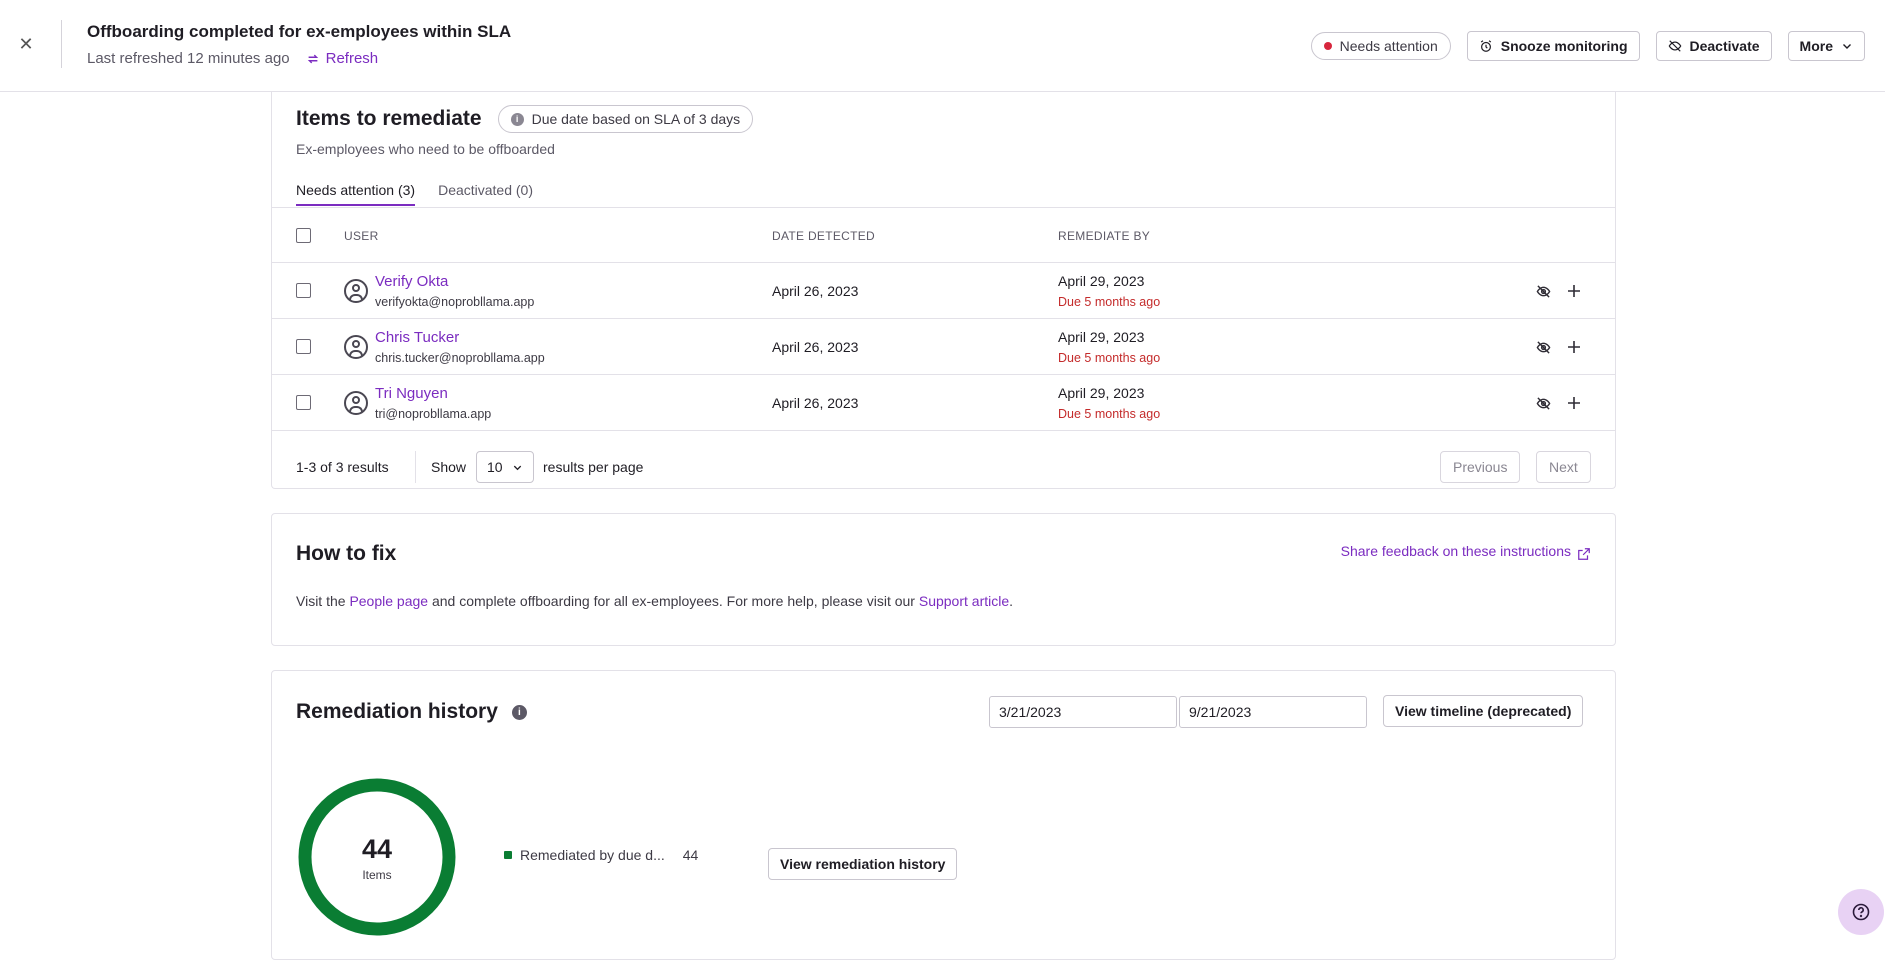  I want to click on share-feedback-link: Share feedback on these instructions, so click(1466, 551).